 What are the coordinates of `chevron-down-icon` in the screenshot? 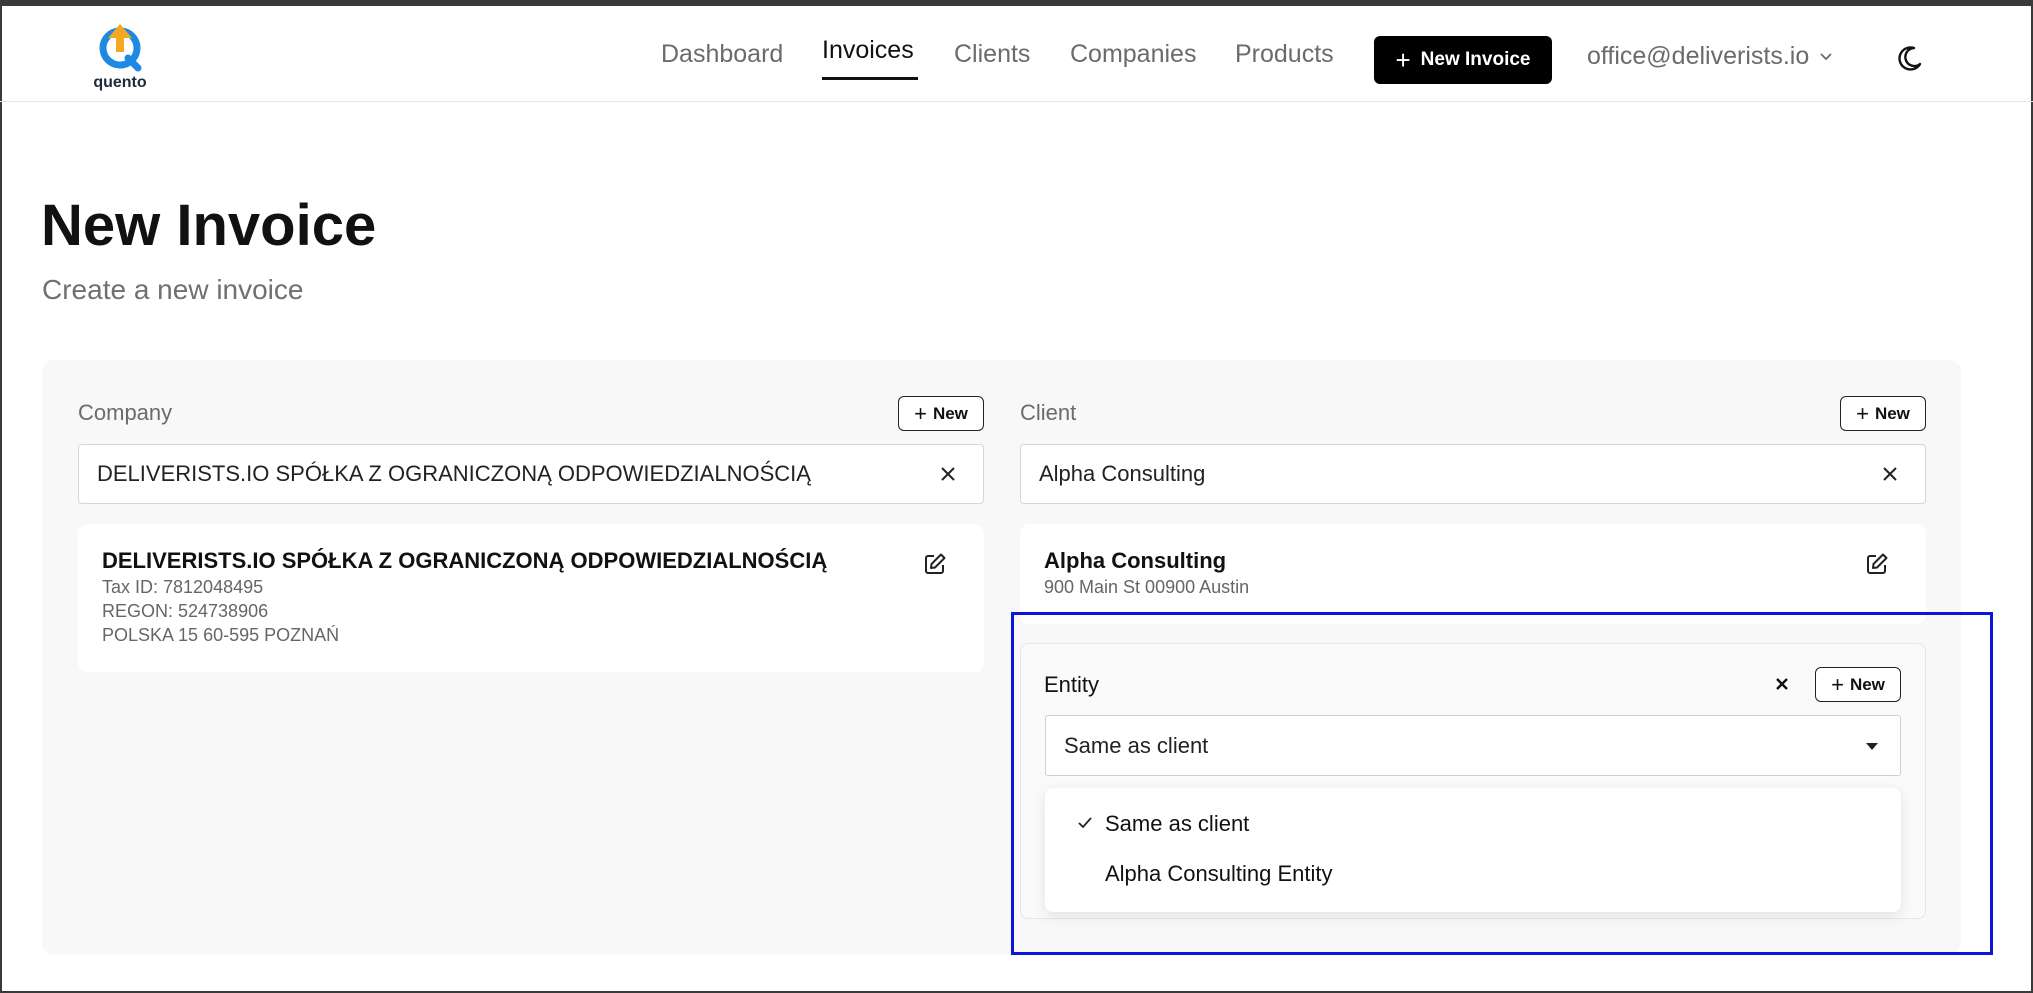 It's located at (1826, 56).